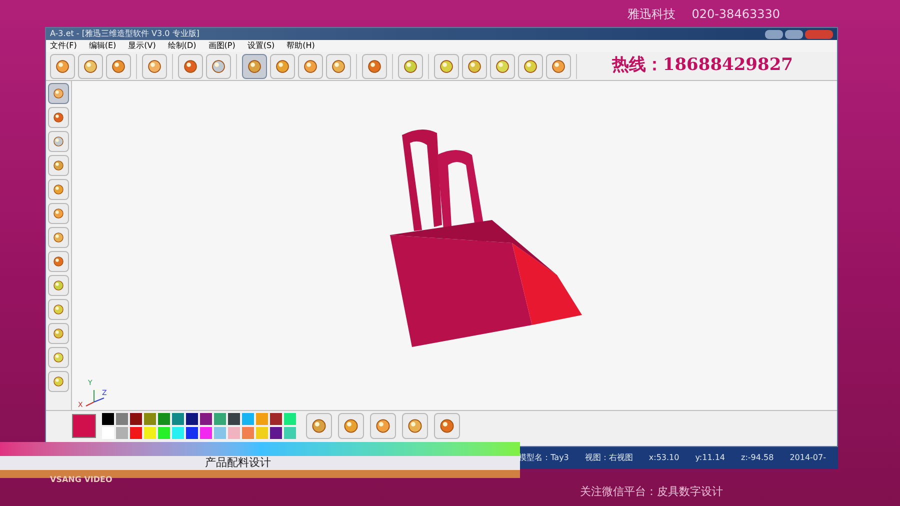 This screenshot has height=506, width=900. I want to click on menu-item: 显示(V), so click(142, 46).